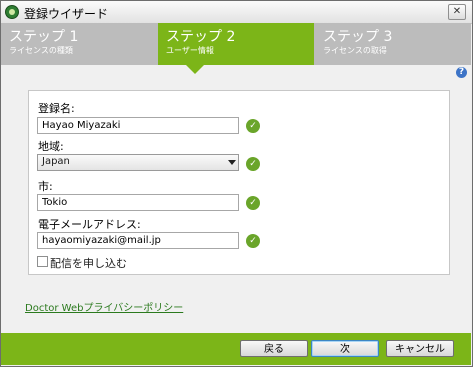 The height and width of the screenshot is (367, 473). What do you see at coordinates (42, 261) in the screenshot?
I see `subscribe-checkbox` at bounding box center [42, 261].